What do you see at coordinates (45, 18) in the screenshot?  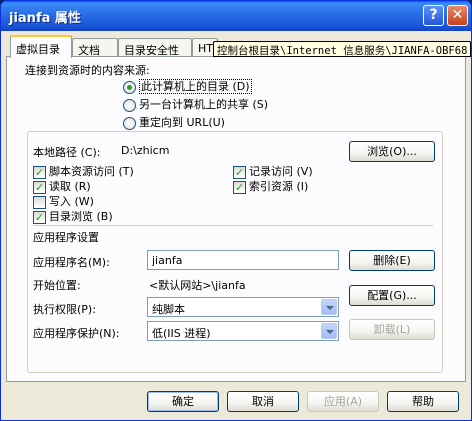 I see `window-title: jianfa 属性` at bounding box center [45, 18].